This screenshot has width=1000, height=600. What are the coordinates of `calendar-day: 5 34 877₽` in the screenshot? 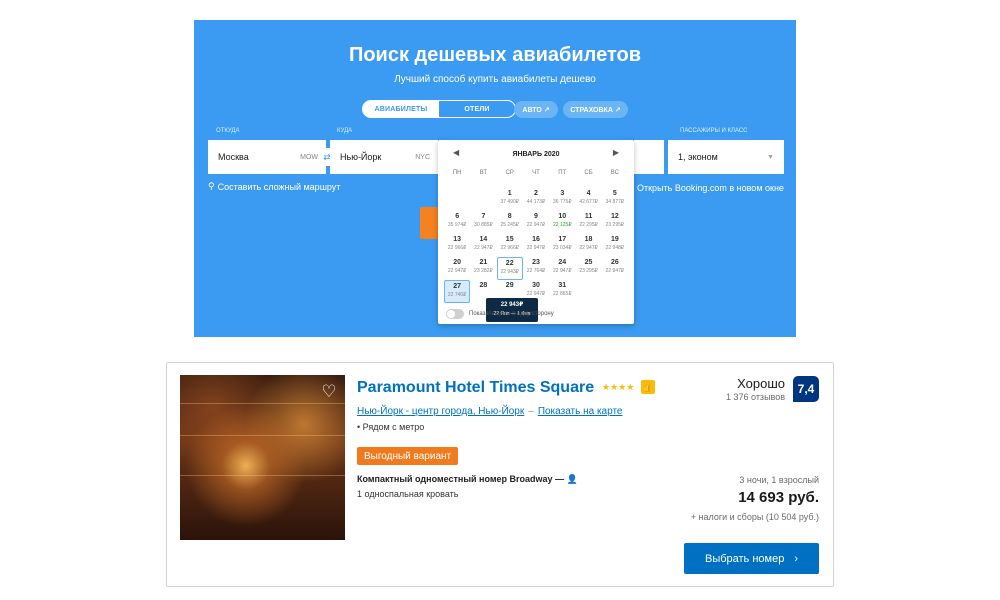 It's located at (615, 199).